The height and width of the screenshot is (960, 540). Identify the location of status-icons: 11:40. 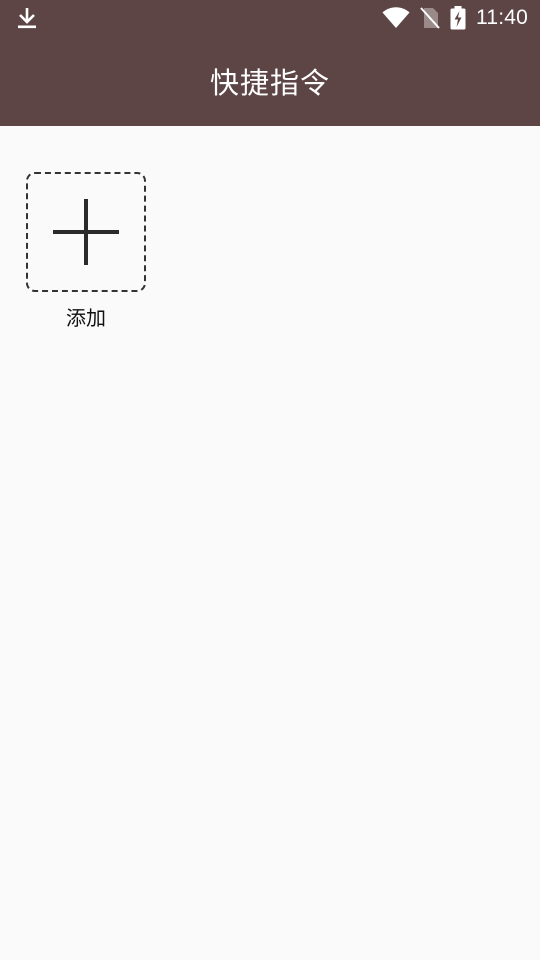
(455, 18).